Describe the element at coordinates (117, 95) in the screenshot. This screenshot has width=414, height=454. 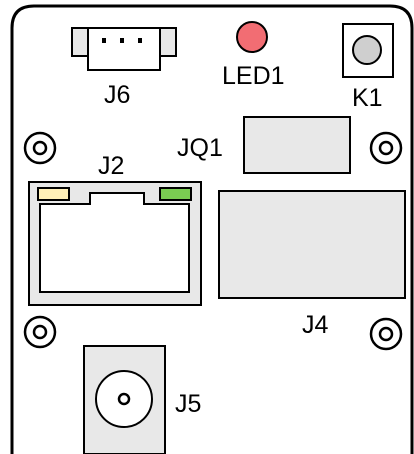
I see `j6-label: J6` at that location.